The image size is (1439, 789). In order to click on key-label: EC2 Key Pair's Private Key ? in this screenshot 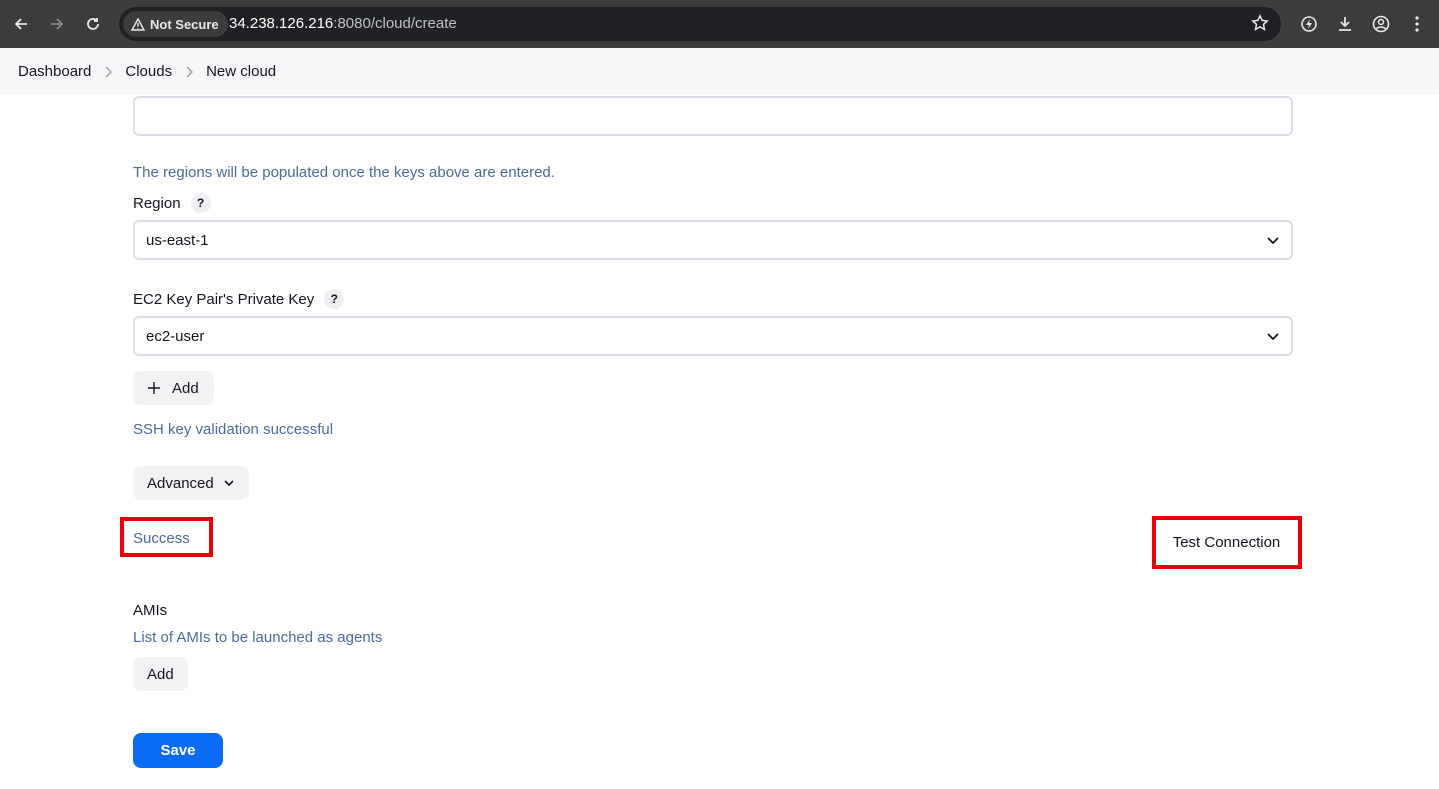, I will do `click(239, 299)`.